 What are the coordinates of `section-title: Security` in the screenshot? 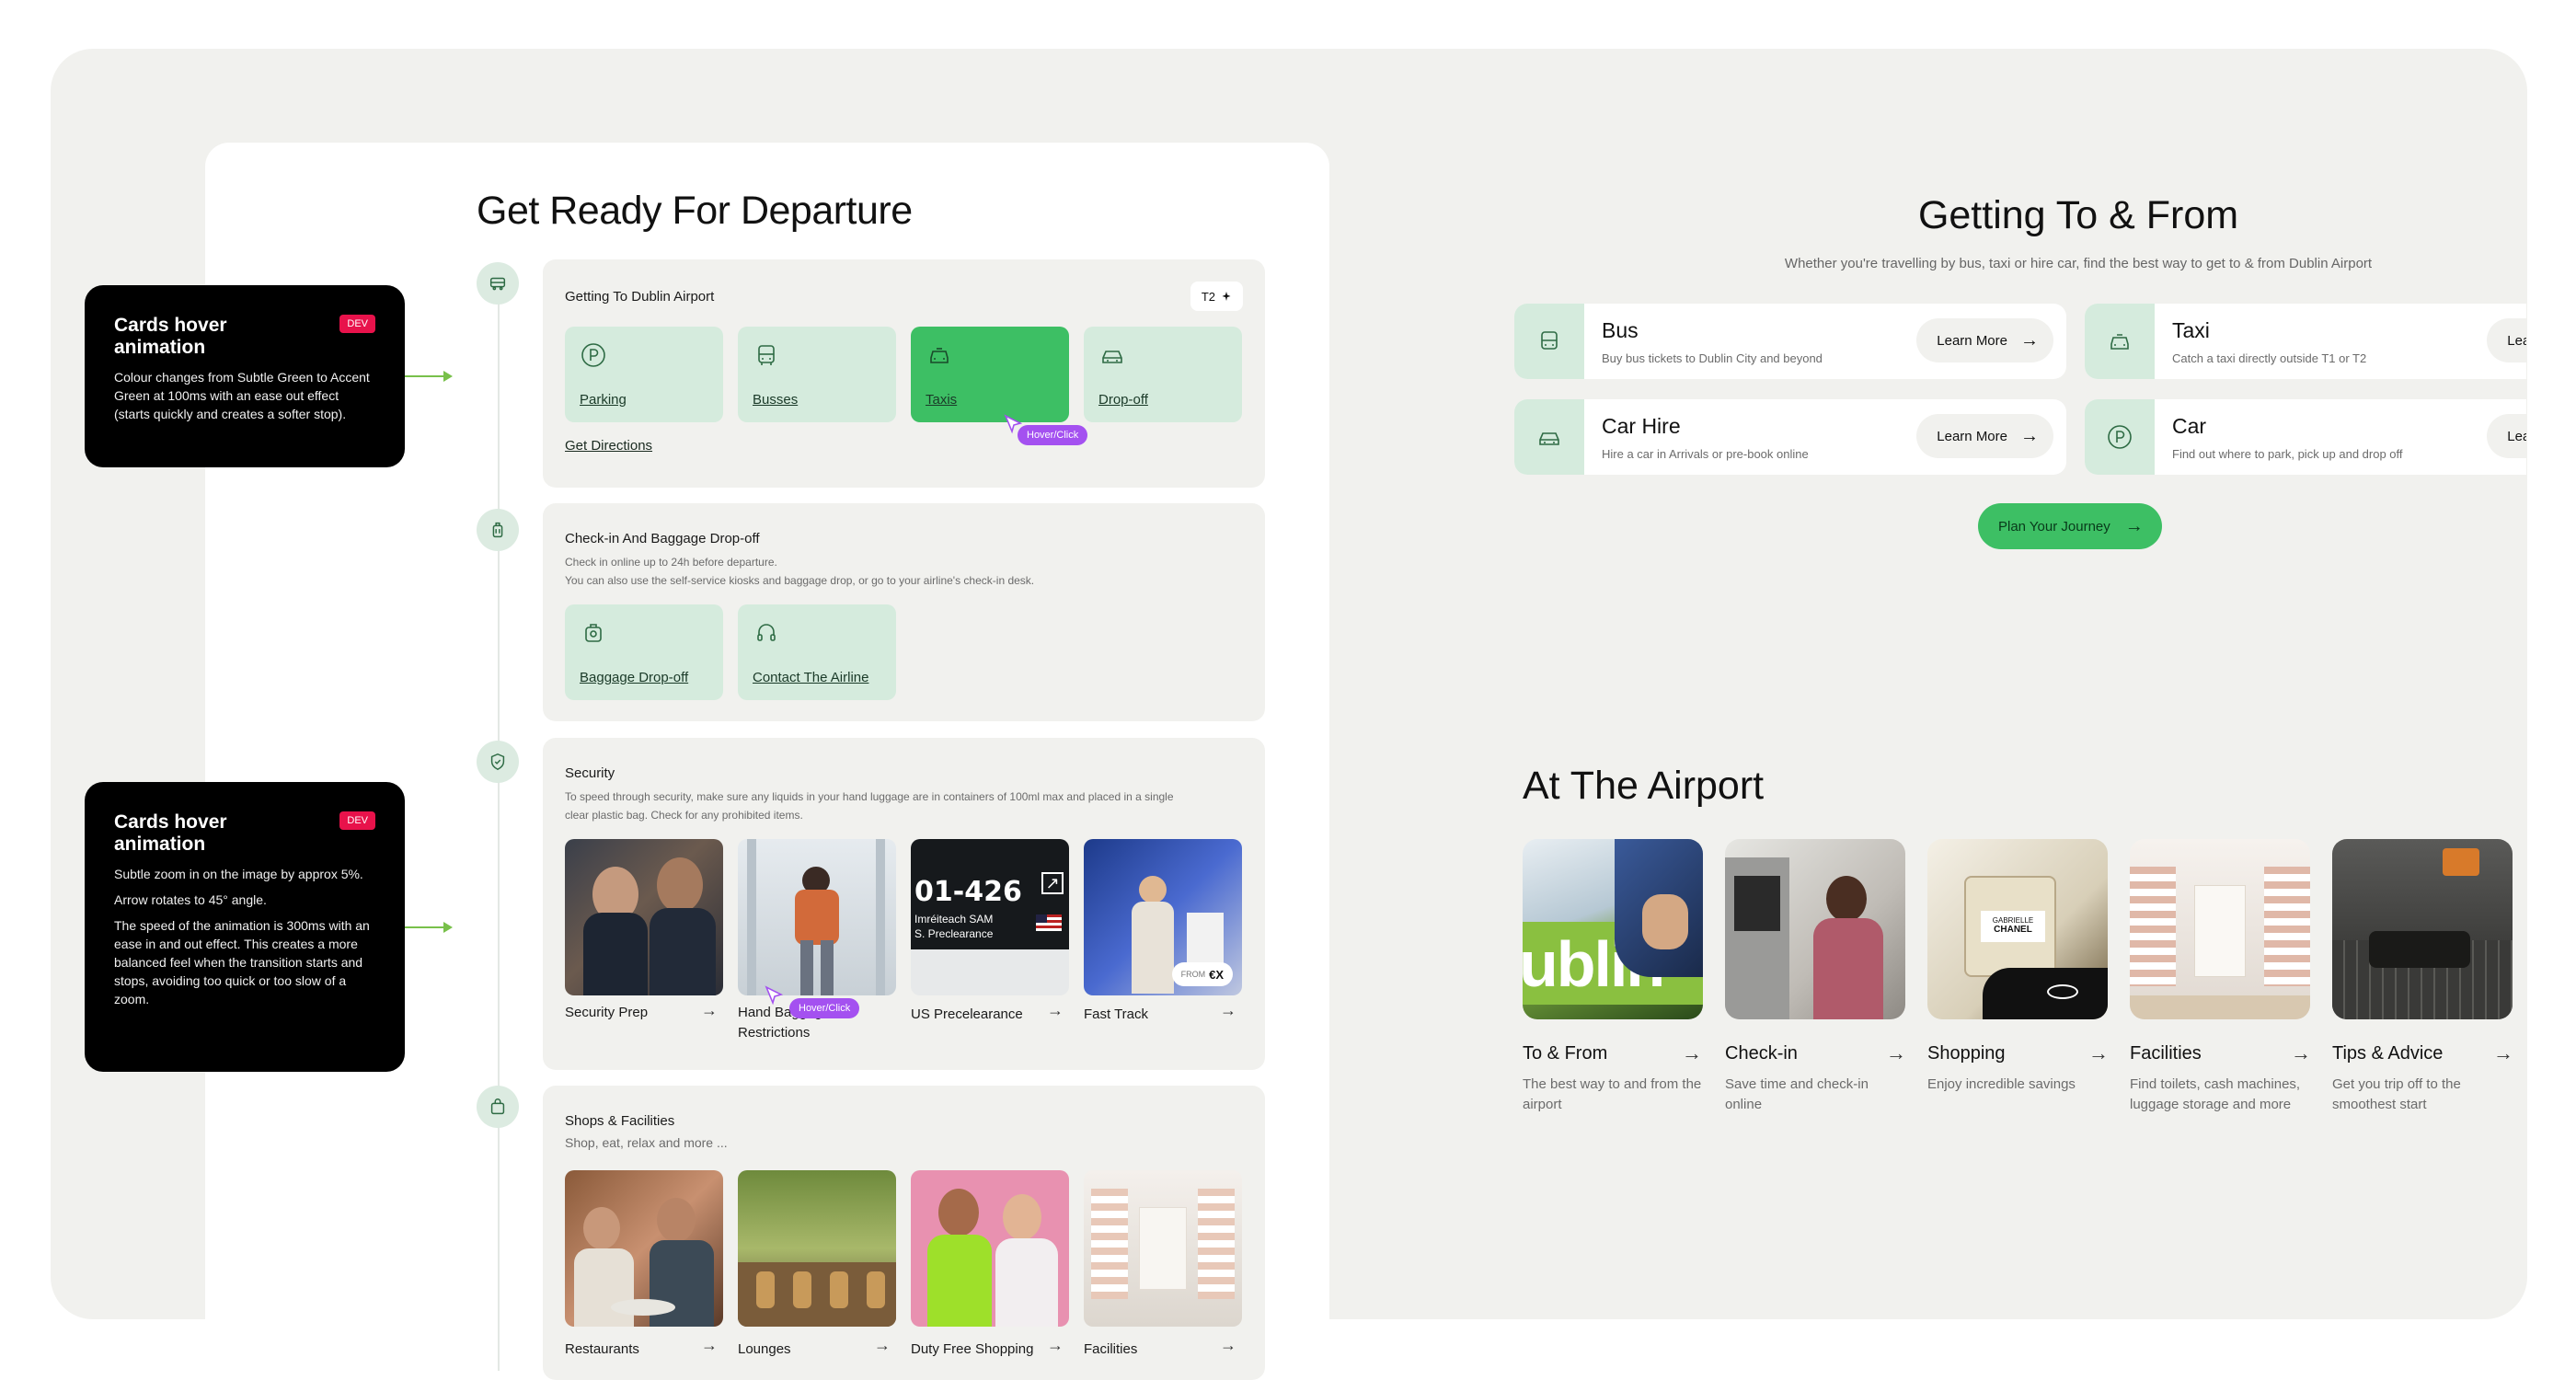 It's located at (590, 773).